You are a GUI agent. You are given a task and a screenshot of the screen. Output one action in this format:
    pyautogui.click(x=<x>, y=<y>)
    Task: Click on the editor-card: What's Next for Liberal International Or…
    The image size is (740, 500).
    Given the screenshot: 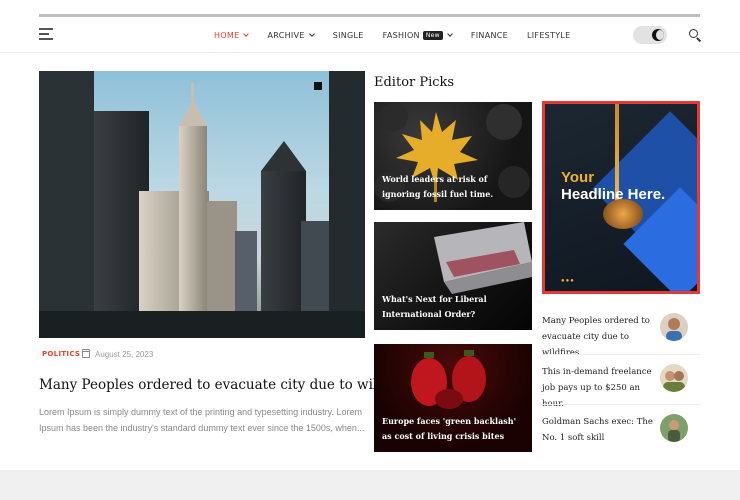 What is the action you would take?
    pyautogui.click(x=453, y=276)
    